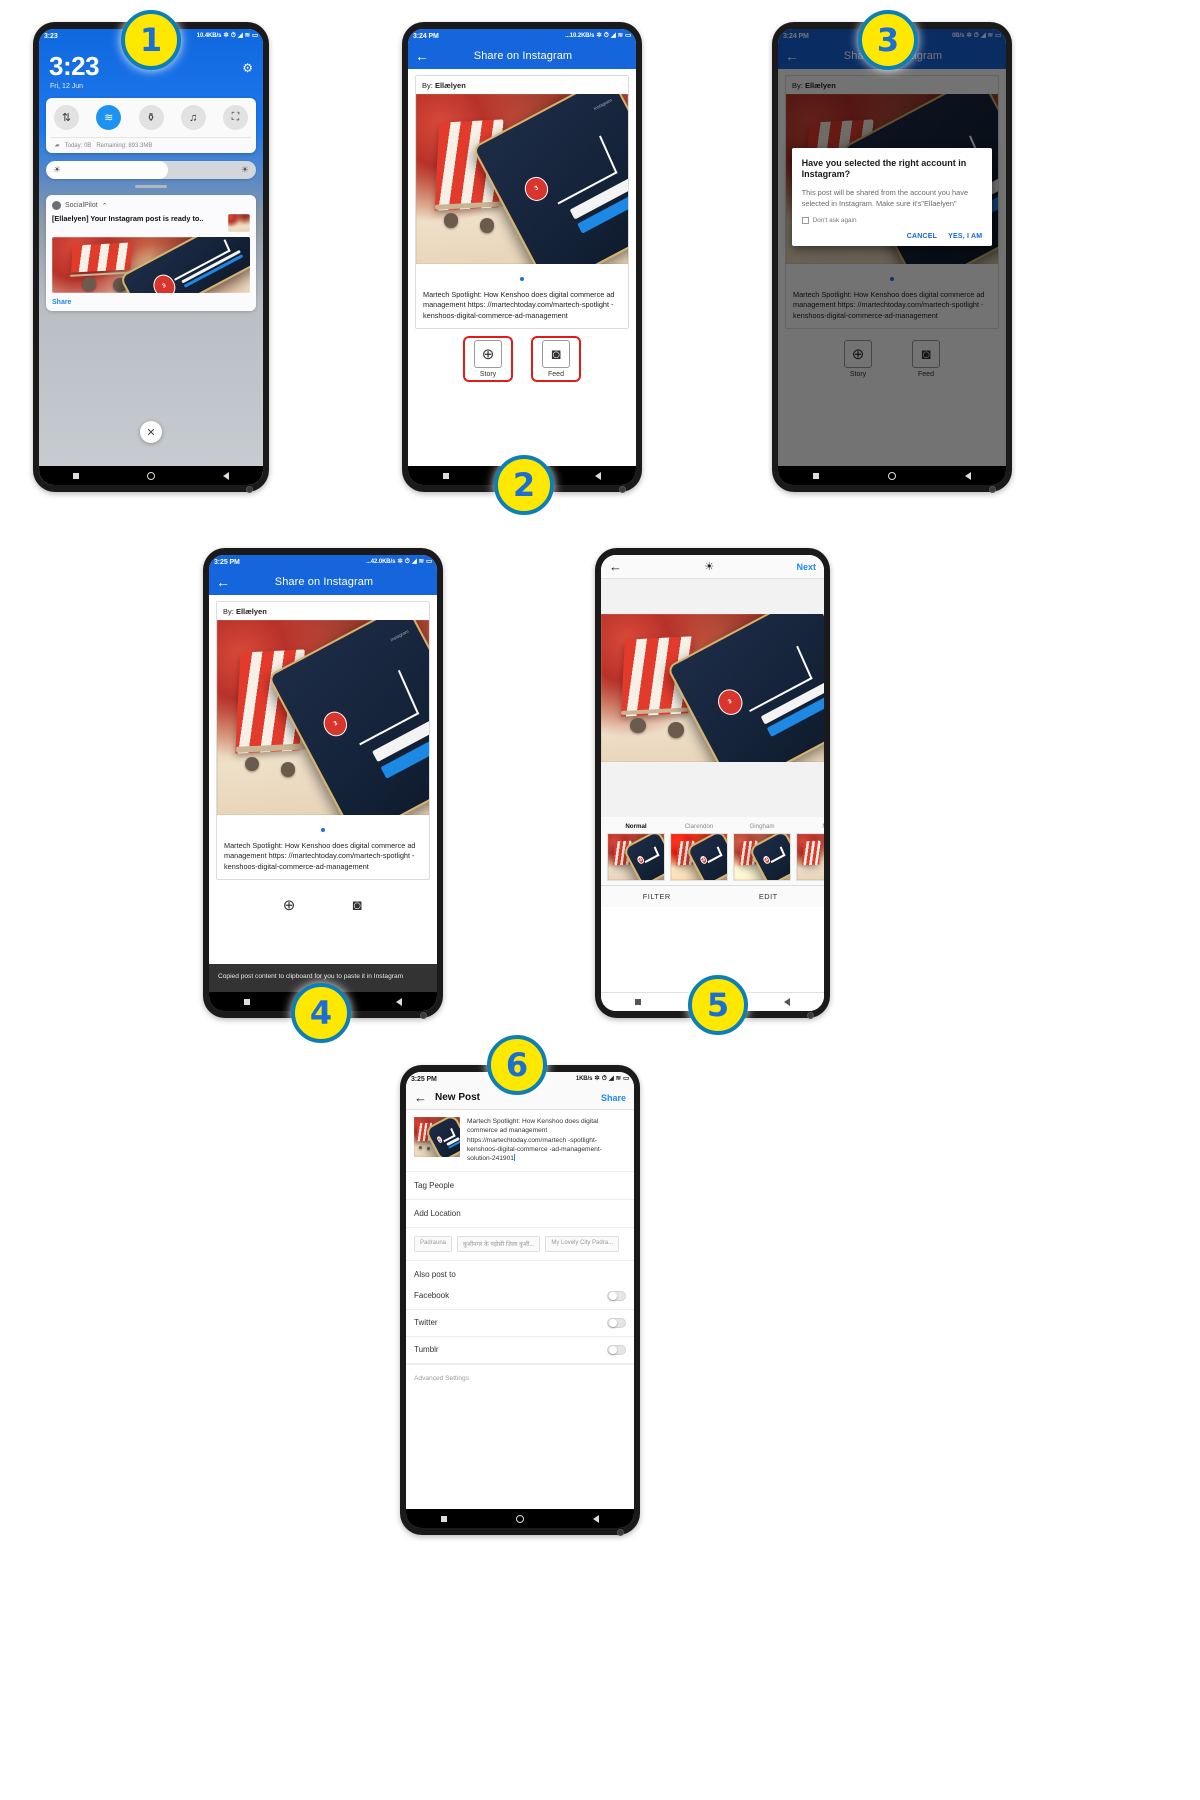 The image size is (1200, 1800). What do you see at coordinates (636, 852) in the screenshot?
I see `filter-item-normal: Normal 3` at bounding box center [636, 852].